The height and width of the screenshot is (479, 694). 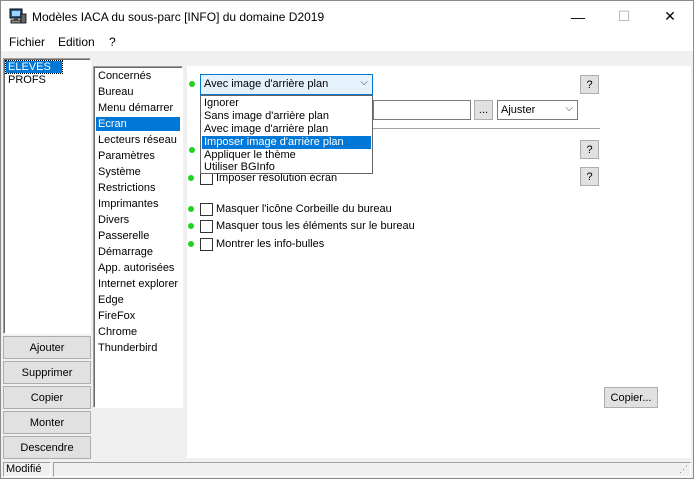 I want to click on category-item: App. autorisées, so click(x=136, y=268).